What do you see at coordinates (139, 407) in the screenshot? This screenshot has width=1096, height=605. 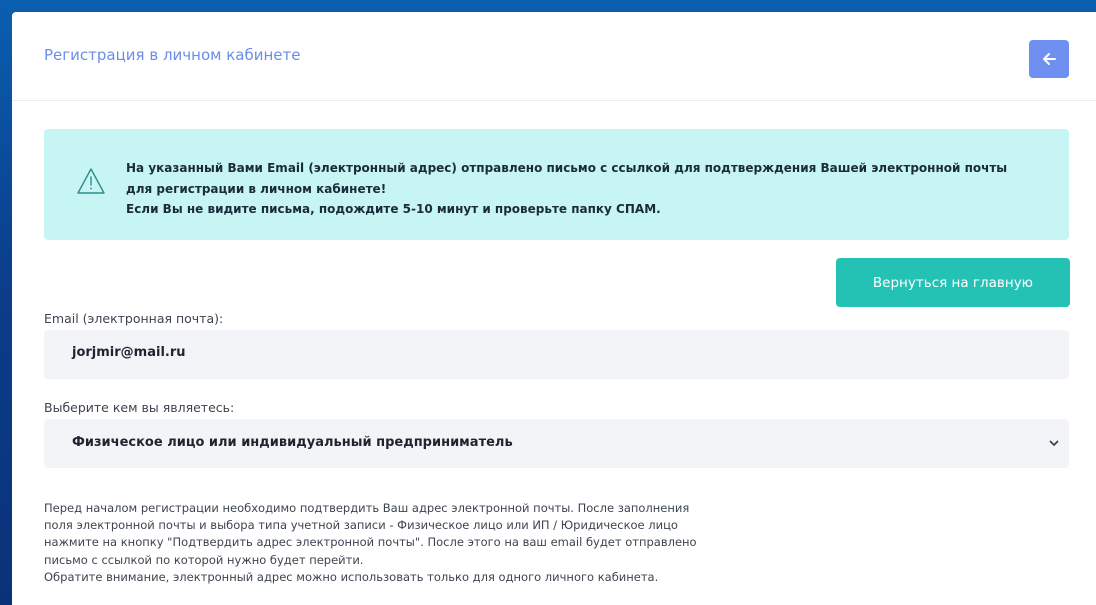 I see `account-type-label: Выберите кем вы являетесь:` at bounding box center [139, 407].